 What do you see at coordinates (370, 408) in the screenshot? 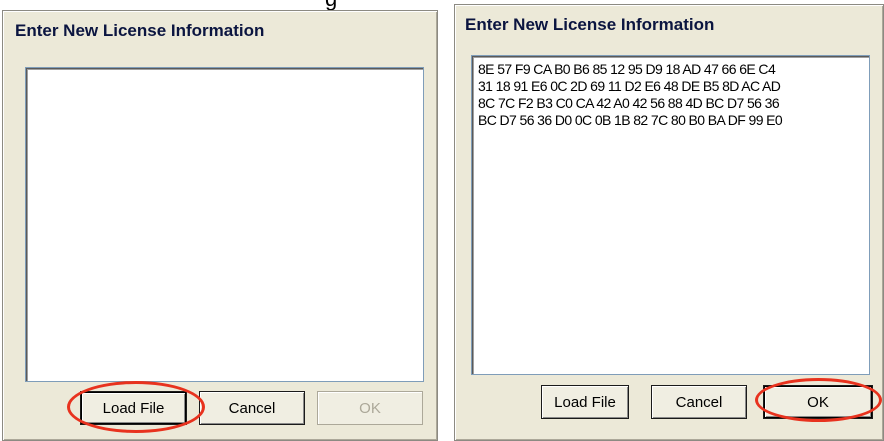
I see `ok-button-disabled: OK` at bounding box center [370, 408].